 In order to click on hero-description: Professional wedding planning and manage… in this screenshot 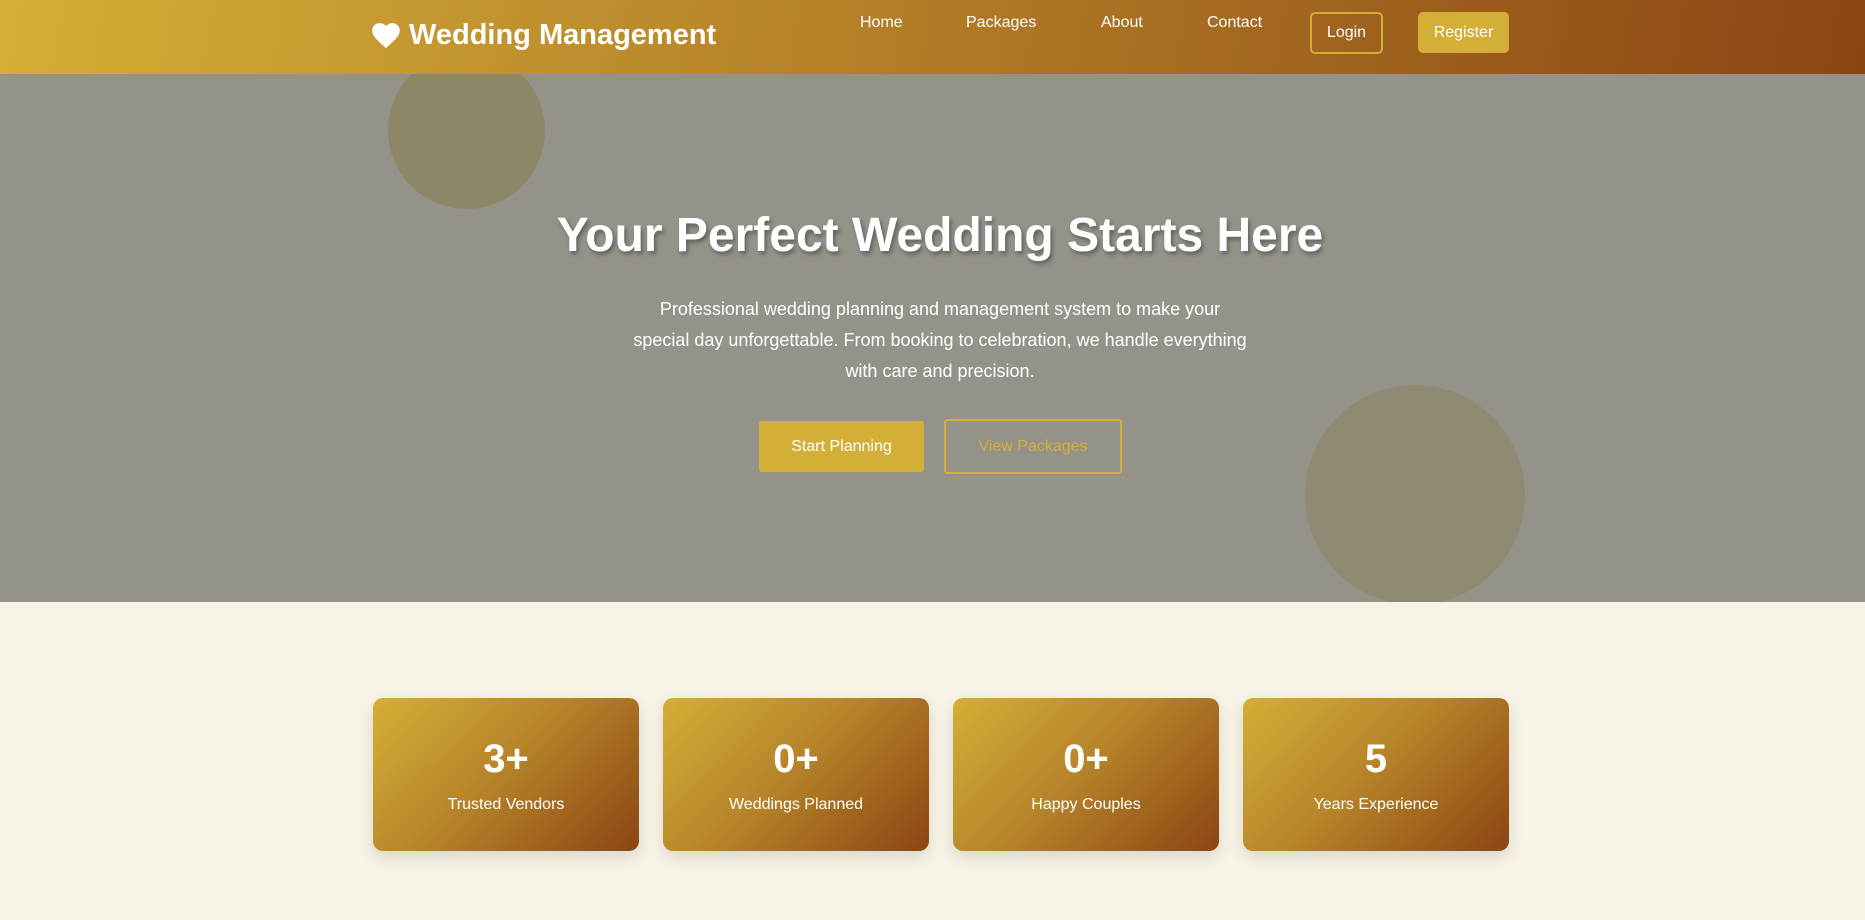, I will do `click(940, 340)`.